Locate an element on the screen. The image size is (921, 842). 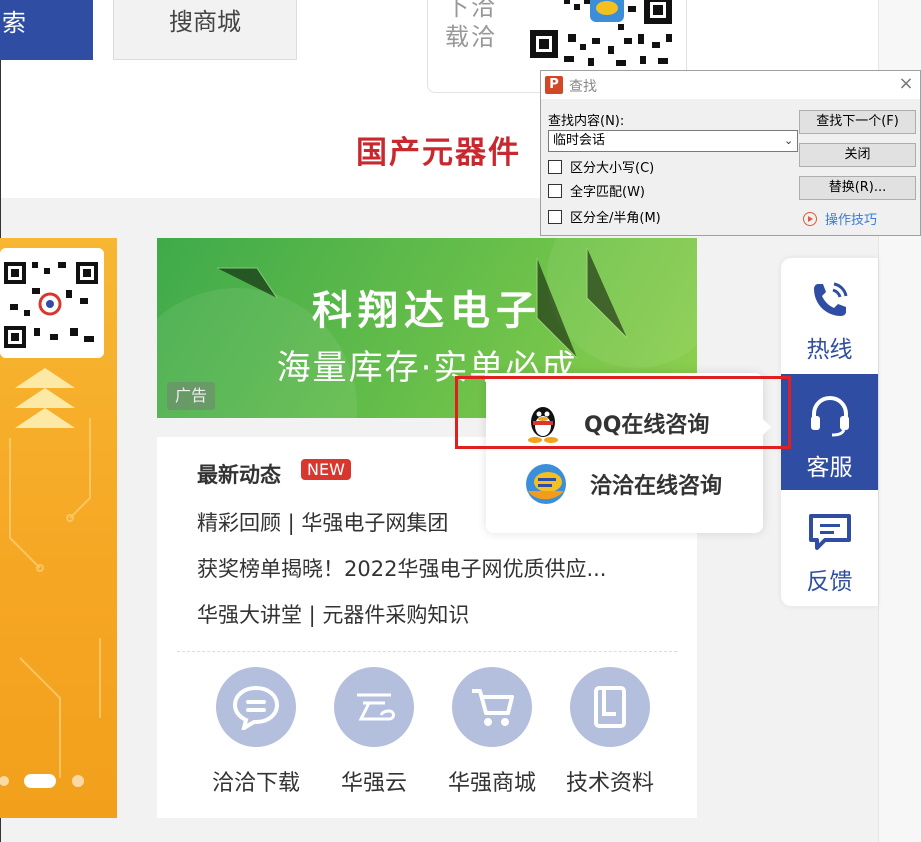
qiaqia-consult-item: 洽洽在线咨询 is located at coordinates (623, 484).